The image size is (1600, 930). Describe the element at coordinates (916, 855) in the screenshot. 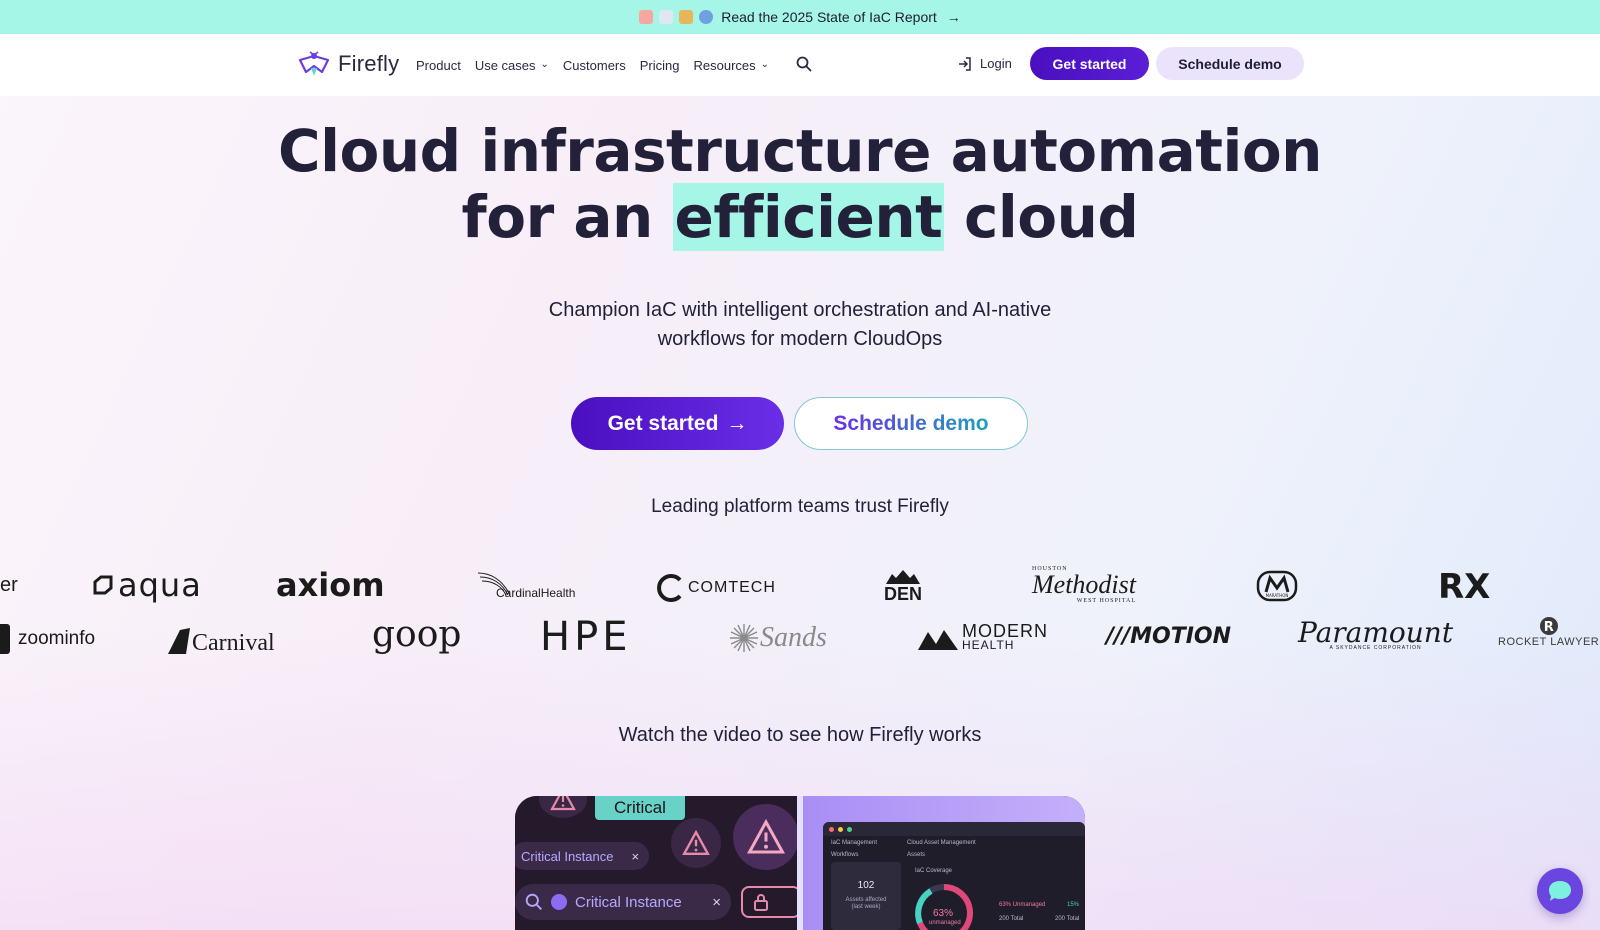

I see `dash-assets-label: Assets` at that location.